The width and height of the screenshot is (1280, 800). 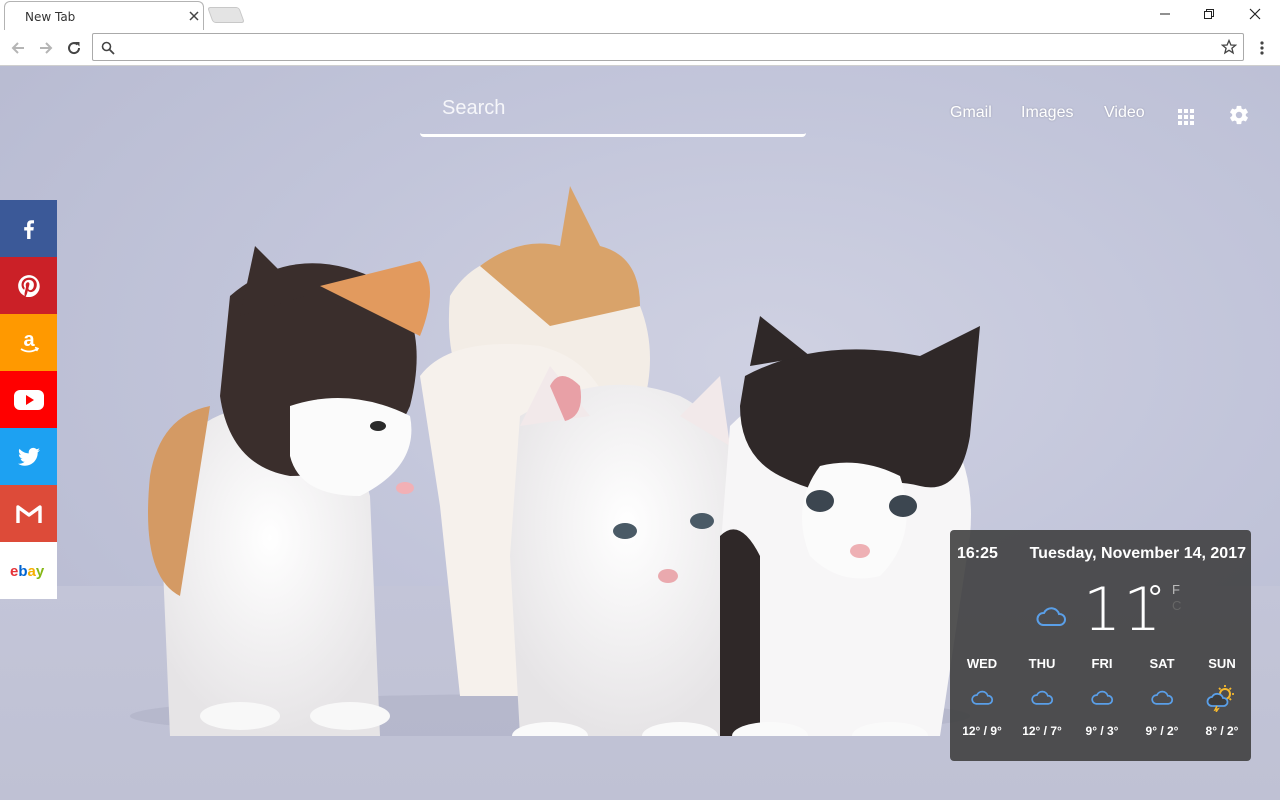 I want to click on forecast-day: SAT 9° / 2°, so click(x=1162, y=697).